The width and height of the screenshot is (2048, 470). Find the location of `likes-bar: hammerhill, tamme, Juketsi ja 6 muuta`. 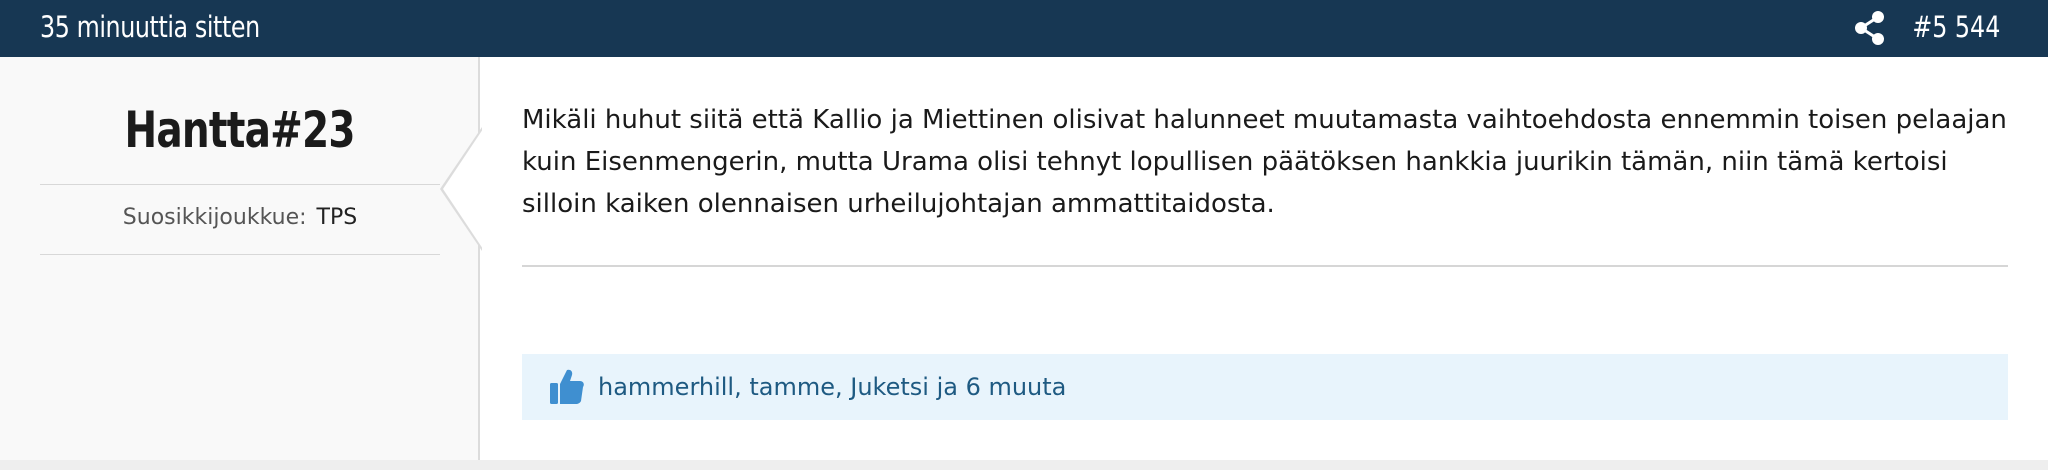

likes-bar: hammerhill, tamme, Juketsi ja 6 muuta is located at coordinates (1265, 387).